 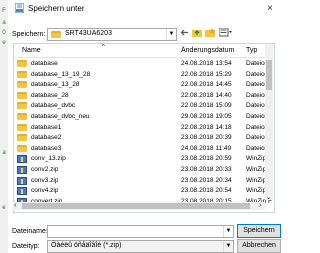 I want to click on file-date: 23.08.2018 20:34, so click(x=206, y=180).